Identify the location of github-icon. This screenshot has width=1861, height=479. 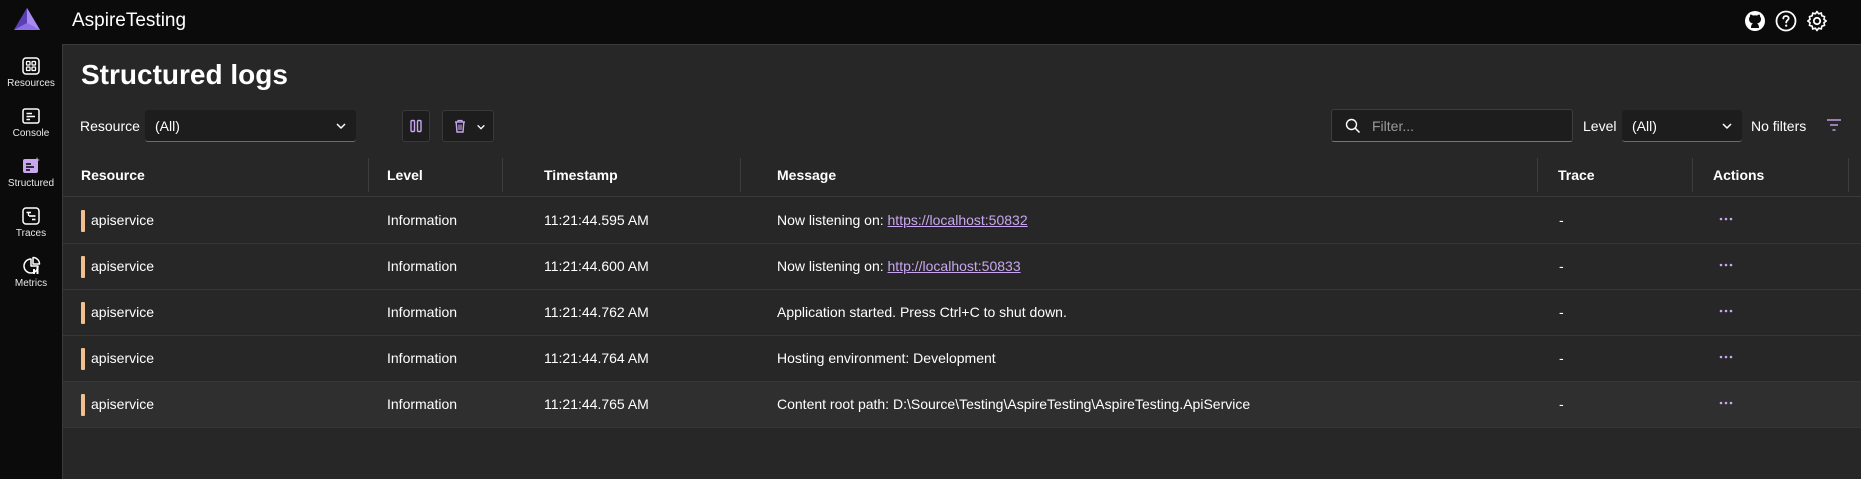
(1755, 21).